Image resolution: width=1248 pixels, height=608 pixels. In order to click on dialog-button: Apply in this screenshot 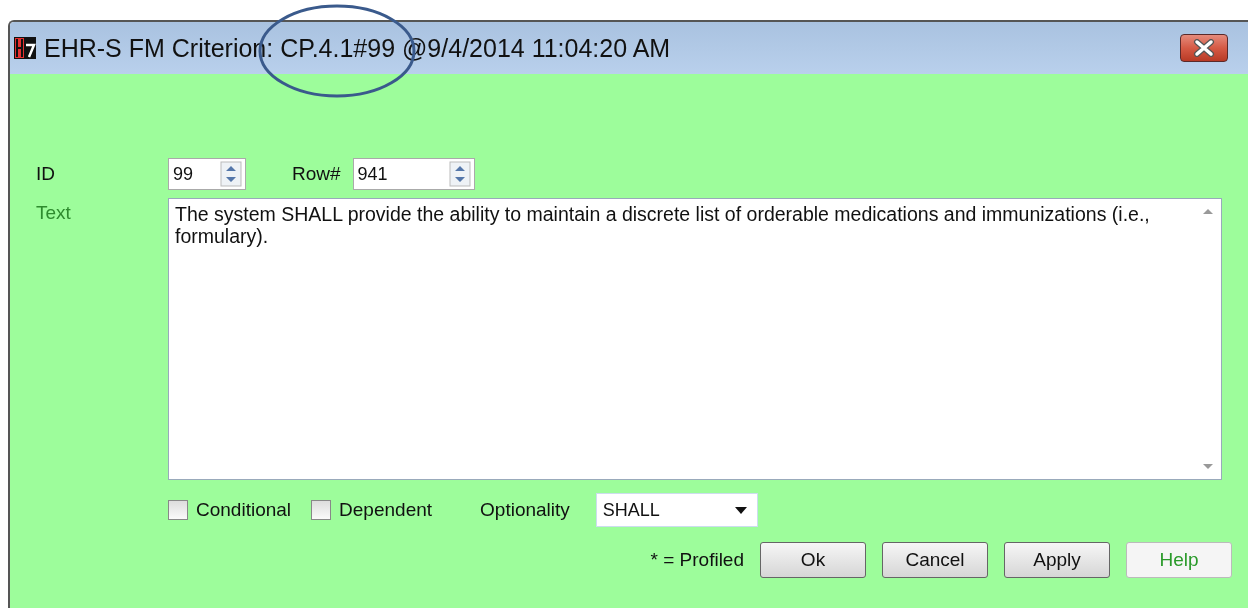, I will do `click(1057, 560)`.